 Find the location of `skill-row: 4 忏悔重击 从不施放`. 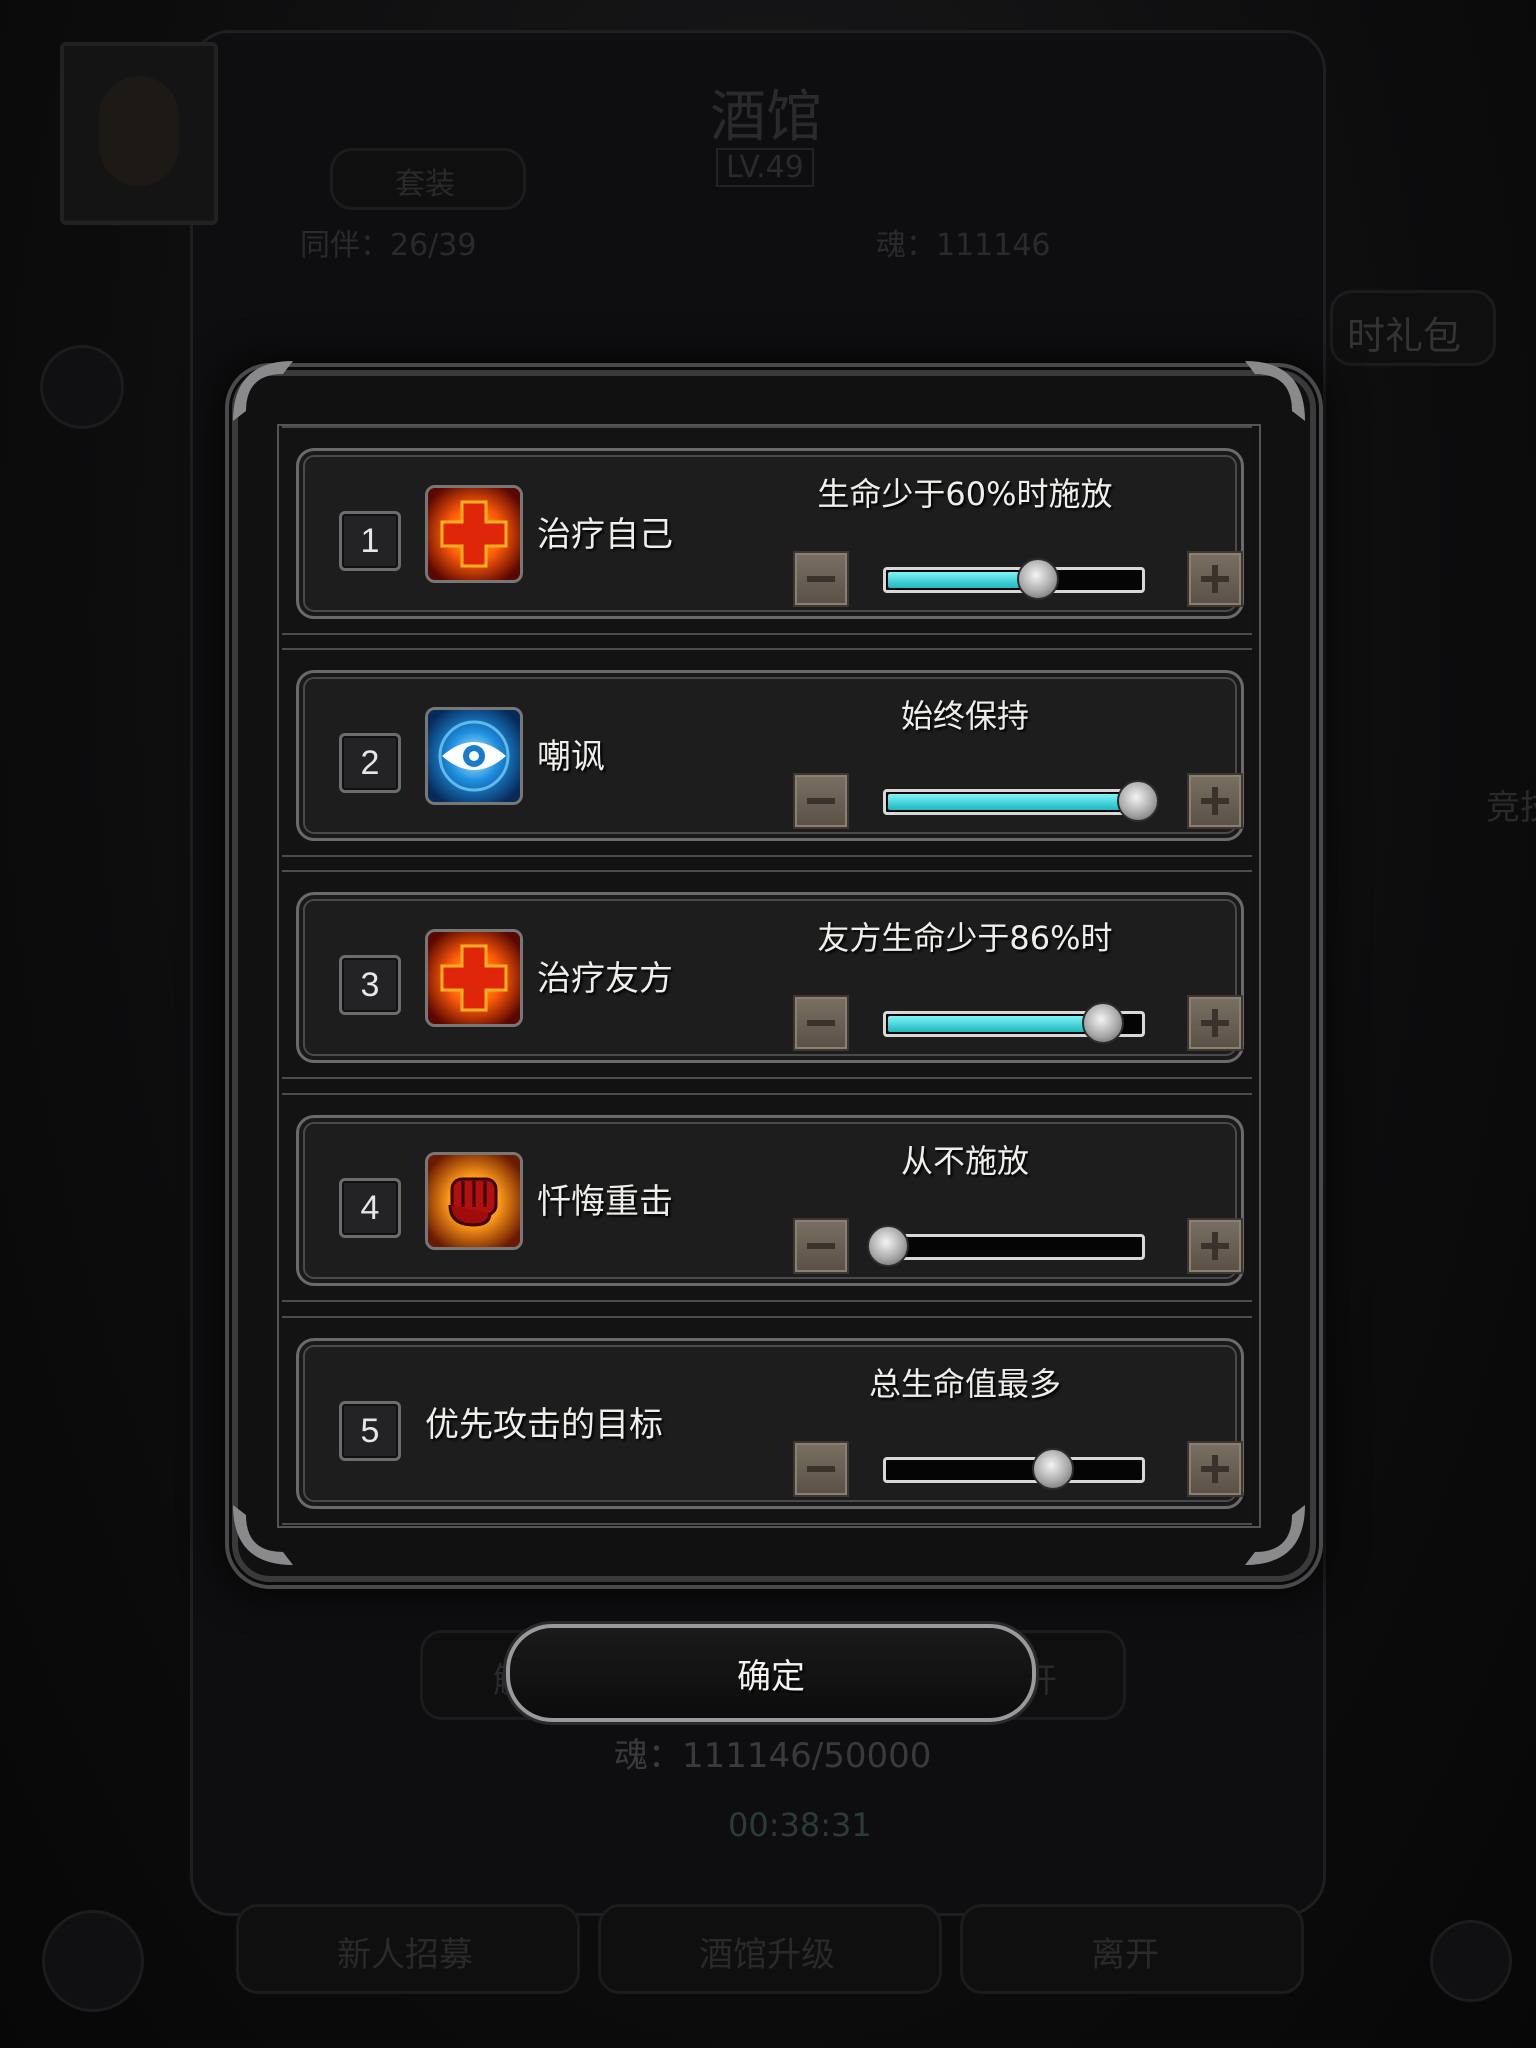

skill-row: 4 忏悔重击 从不施放 is located at coordinates (767, 1197).